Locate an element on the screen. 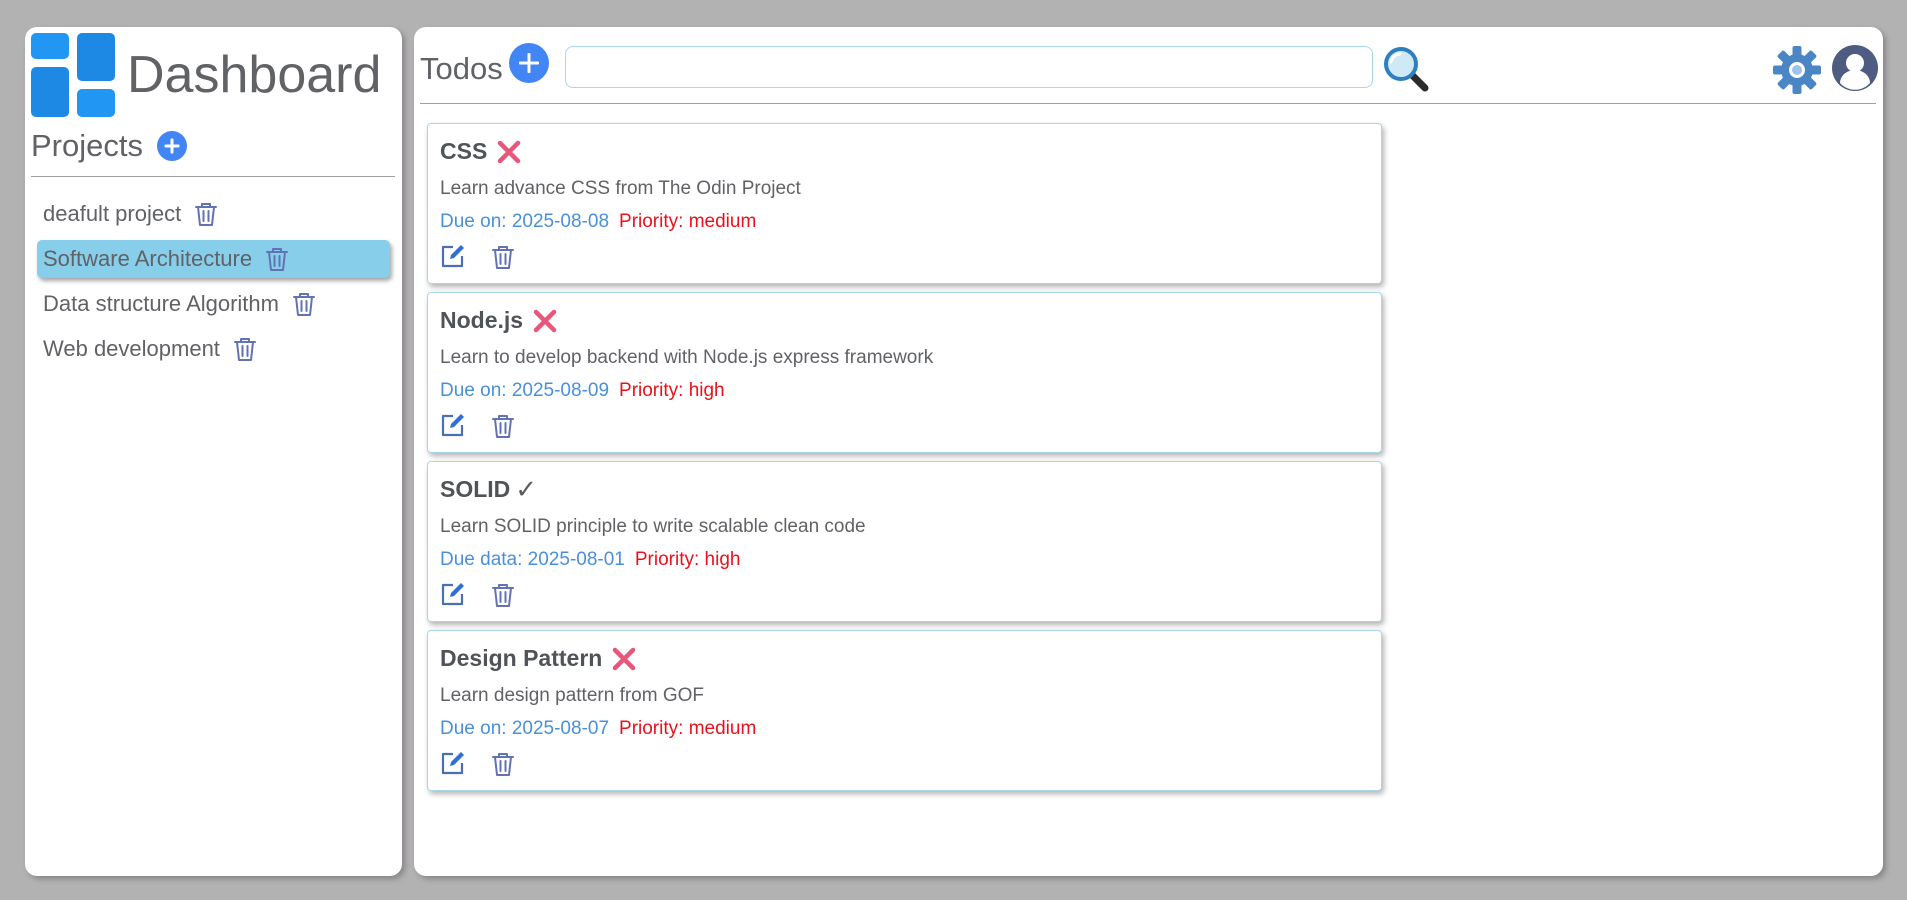  due-date: Due on: 2025-08-07 is located at coordinates (525, 728).